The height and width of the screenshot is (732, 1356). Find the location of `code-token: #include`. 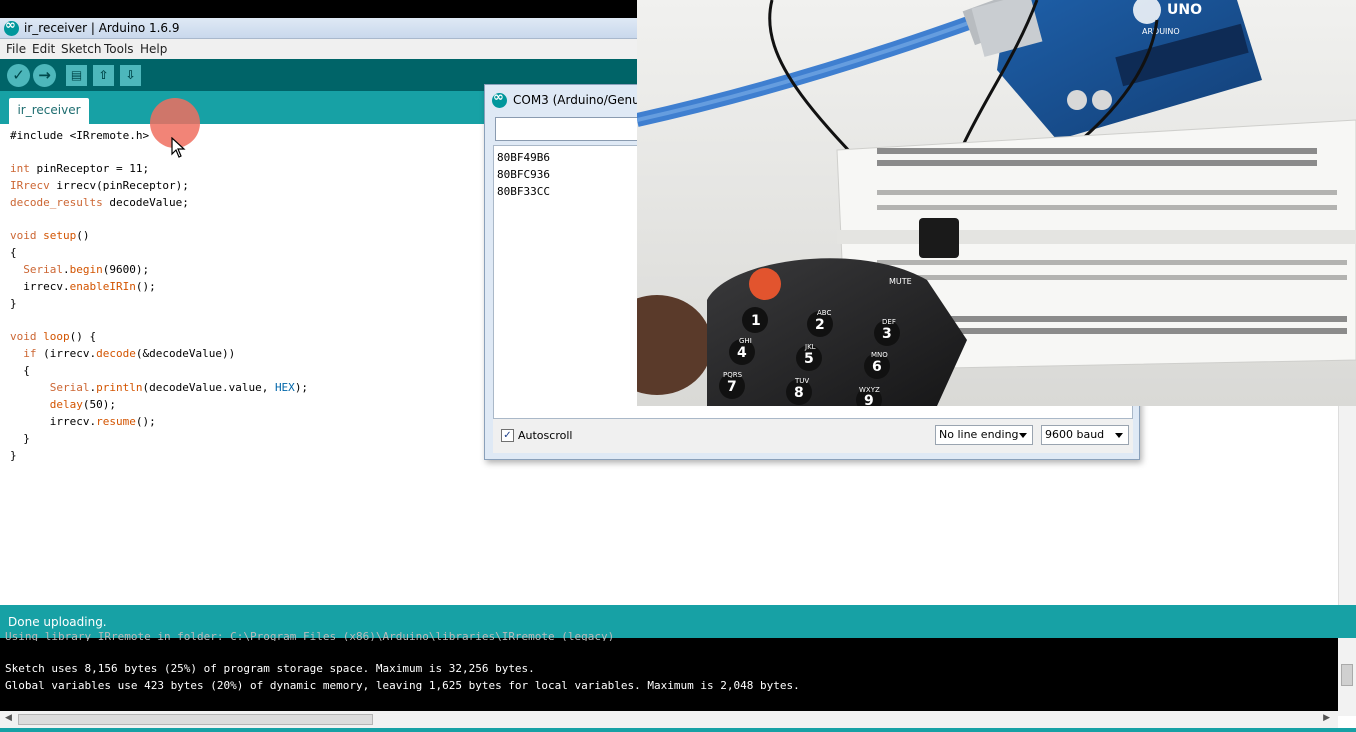

code-token: #include is located at coordinates (40, 135).